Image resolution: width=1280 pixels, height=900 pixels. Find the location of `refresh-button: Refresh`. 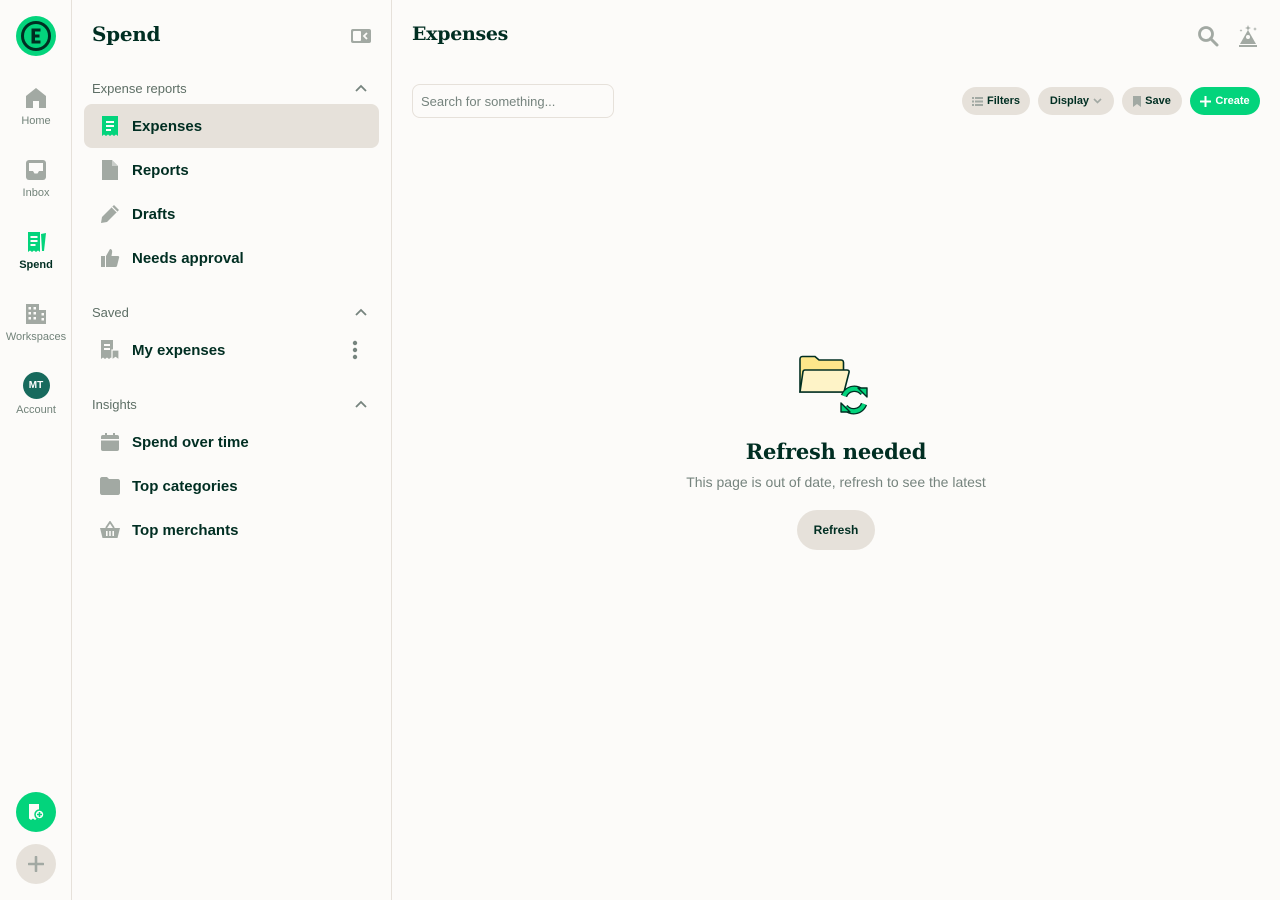

refresh-button: Refresh is located at coordinates (836, 530).